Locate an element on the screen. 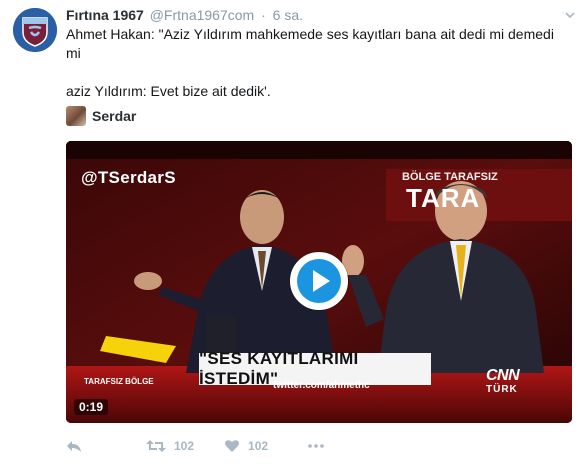 The width and height of the screenshot is (585, 464). reply-button is located at coordinates (74, 446).